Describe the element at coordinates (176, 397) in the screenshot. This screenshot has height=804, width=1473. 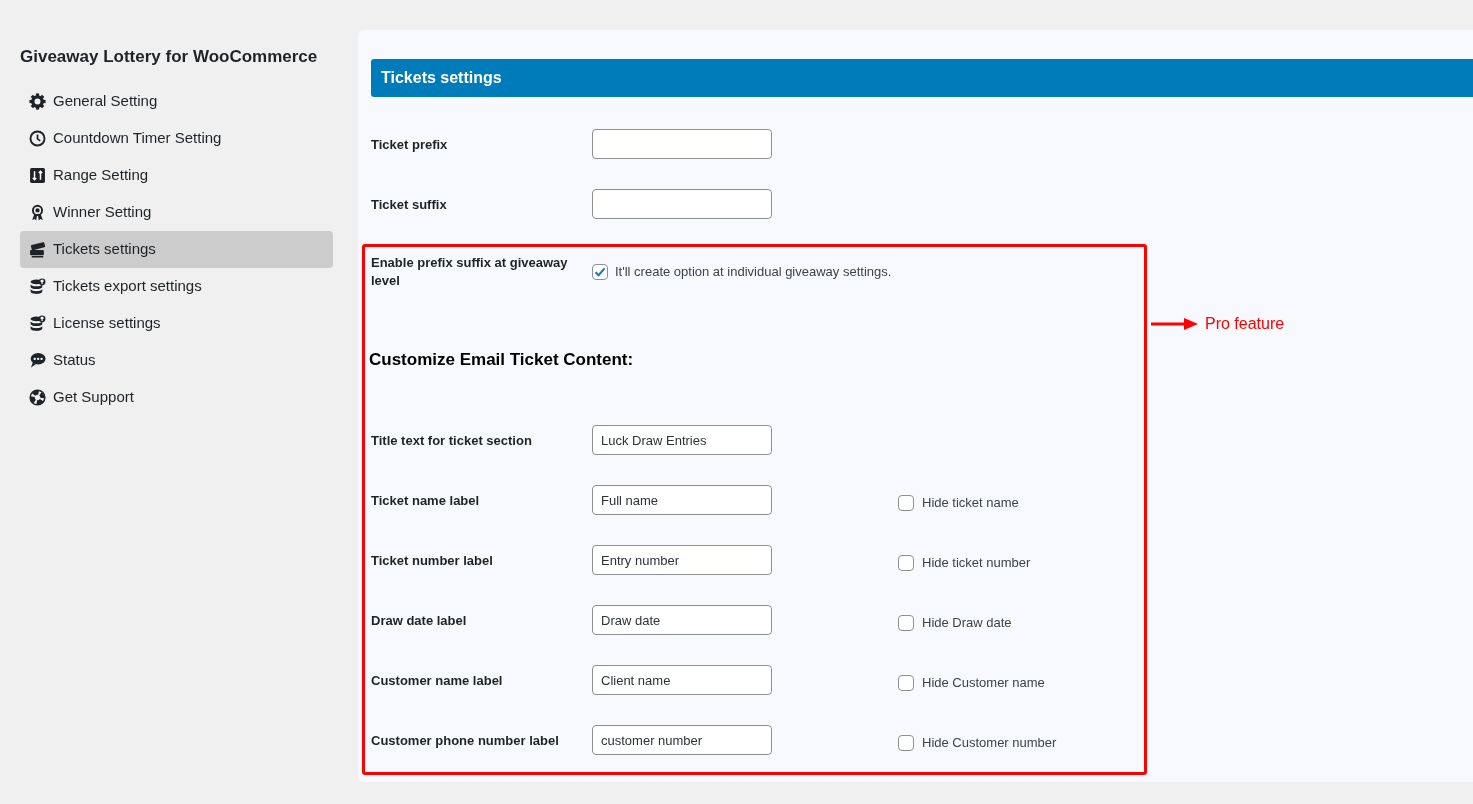
I see `nav-item: Get Support` at that location.